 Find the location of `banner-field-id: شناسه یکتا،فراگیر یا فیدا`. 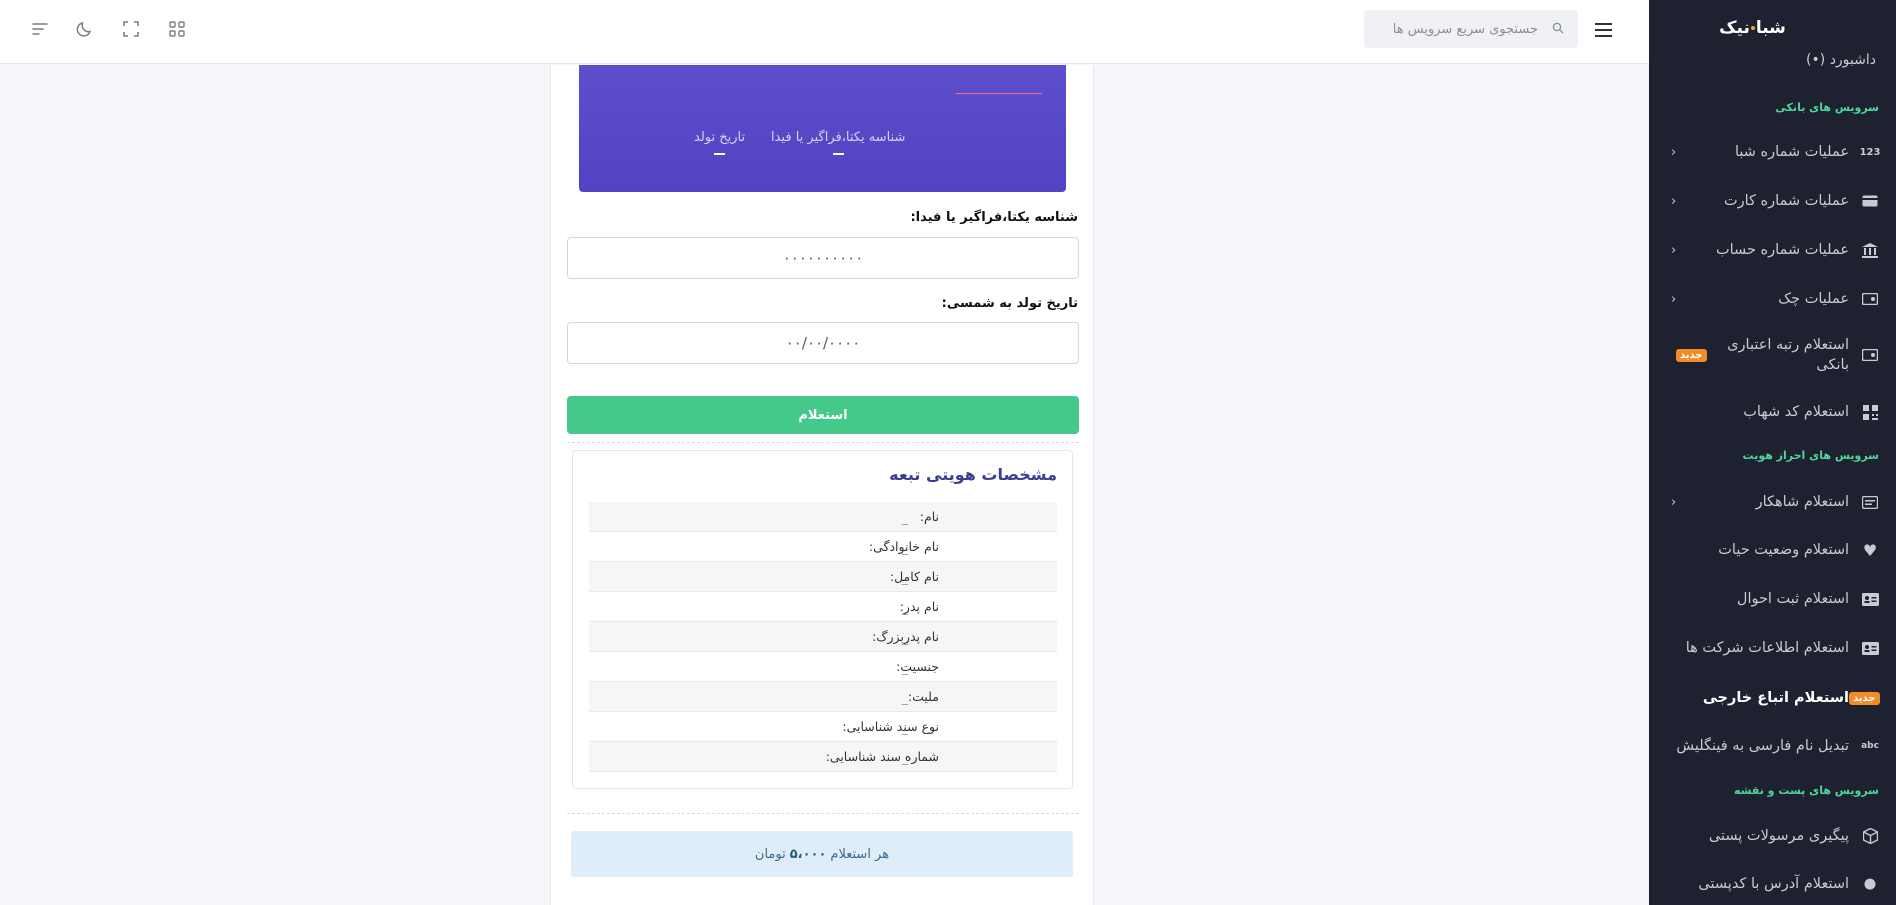

banner-field-id: شناسه یکتا،فراگیر یا فیدا is located at coordinates (838, 142).